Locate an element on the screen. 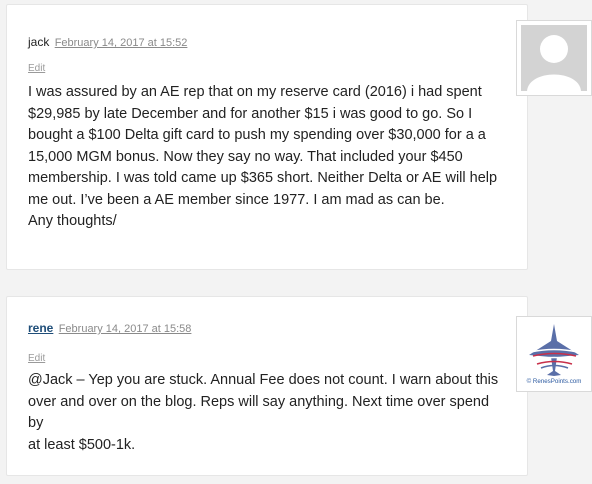 The width and height of the screenshot is (592, 484). renespoints-logo-icon: © RenesPoints.com is located at coordinates (554, 354).